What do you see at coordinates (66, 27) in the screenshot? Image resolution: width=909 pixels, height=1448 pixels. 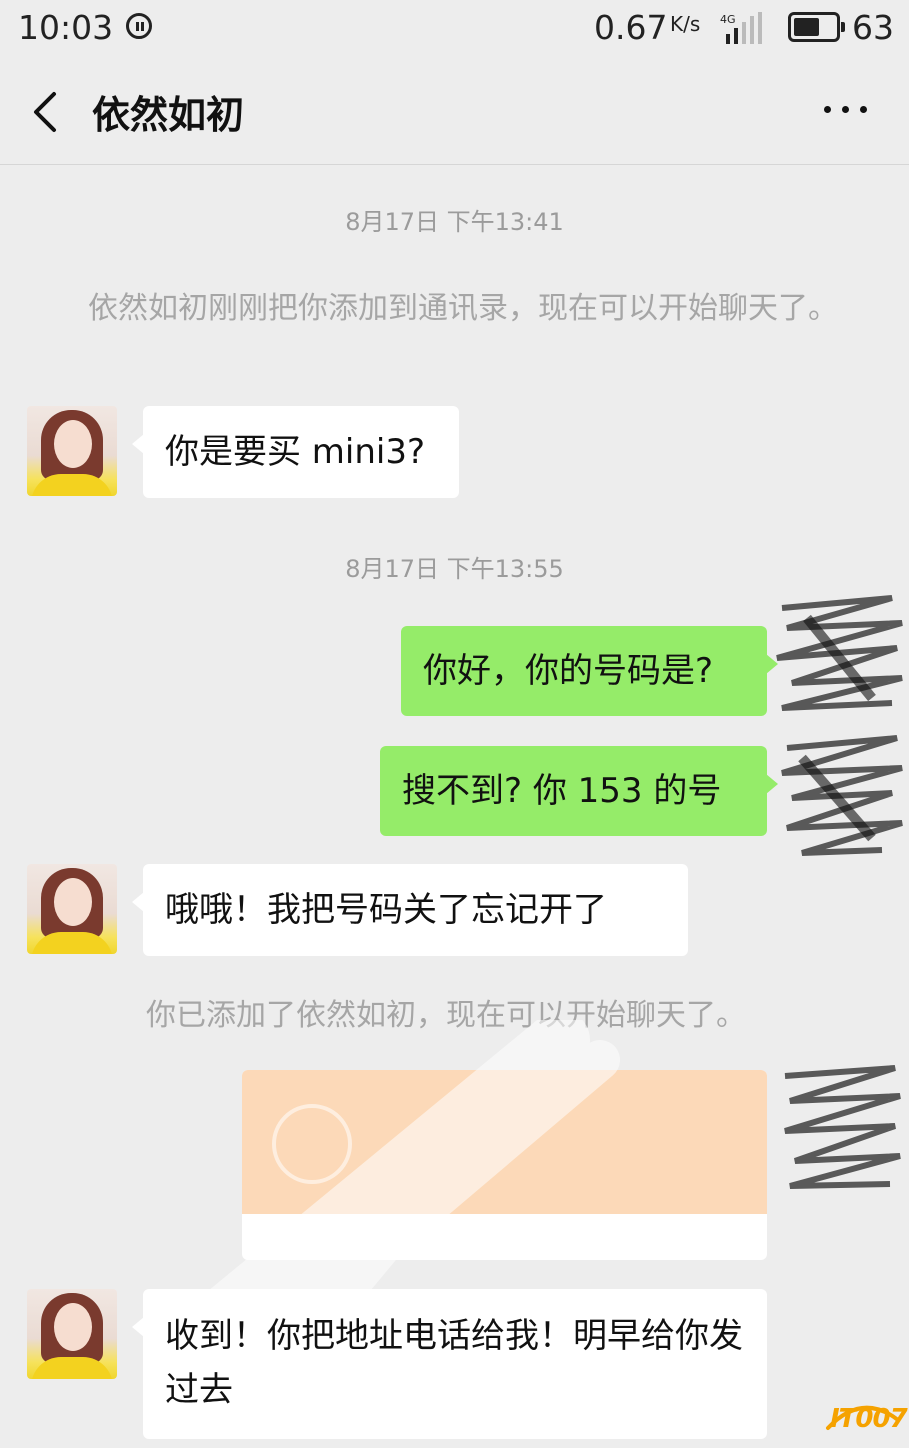 I see `status-time: 10:03` at bounding box center [66, 27].